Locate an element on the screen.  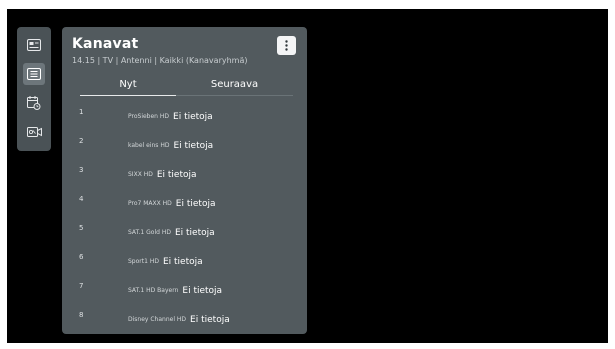
channel-list-icon is located at coordinates (34, 74).